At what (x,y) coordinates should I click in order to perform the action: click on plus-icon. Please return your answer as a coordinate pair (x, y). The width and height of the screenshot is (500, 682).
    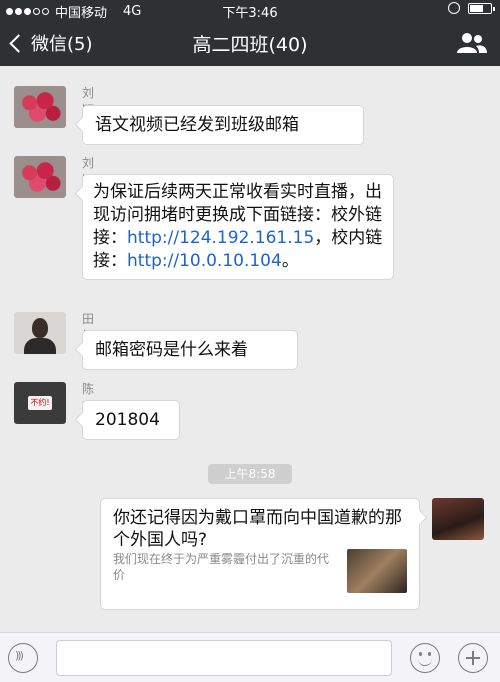
    Looking at the image, I should click on (473, 658).